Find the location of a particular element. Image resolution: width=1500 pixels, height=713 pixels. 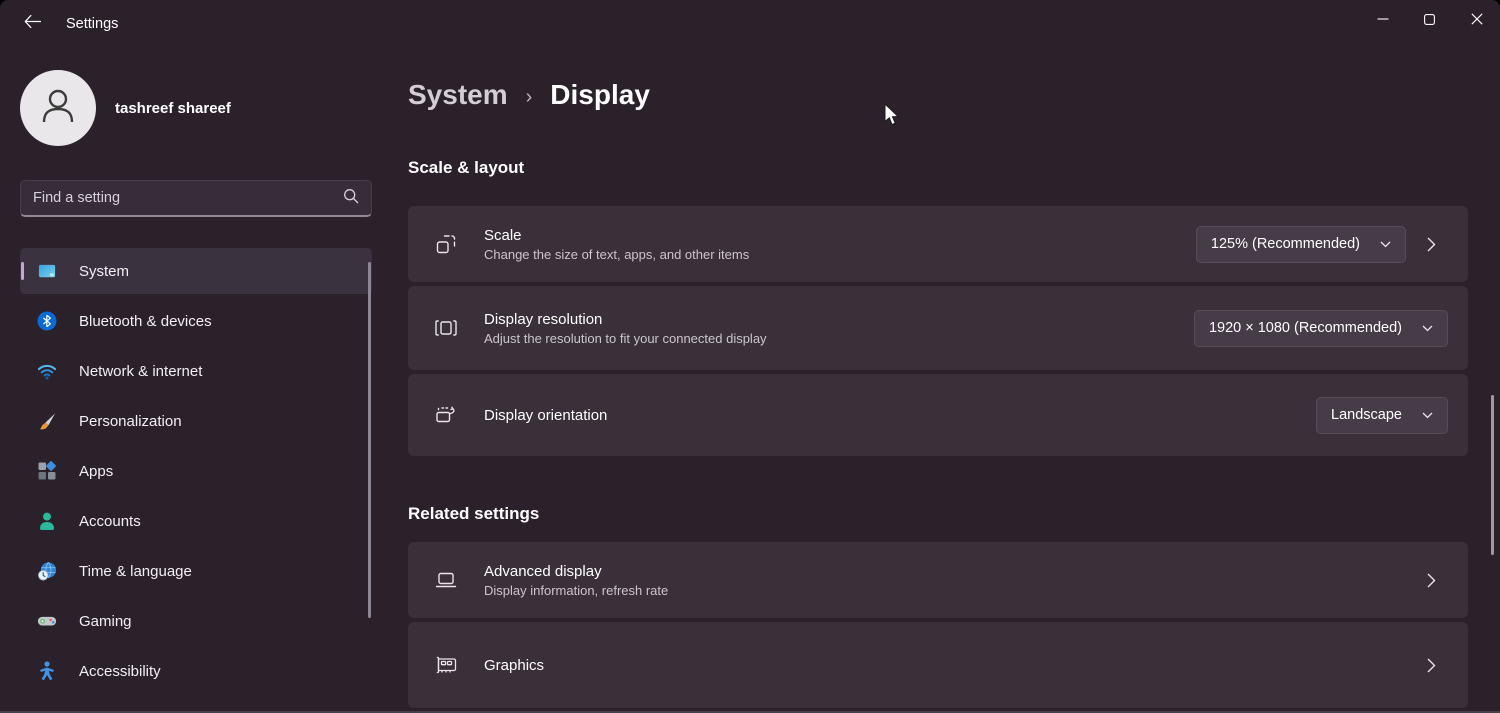

sidebar-item-label: Personalization is located at coordinates (130, 421).